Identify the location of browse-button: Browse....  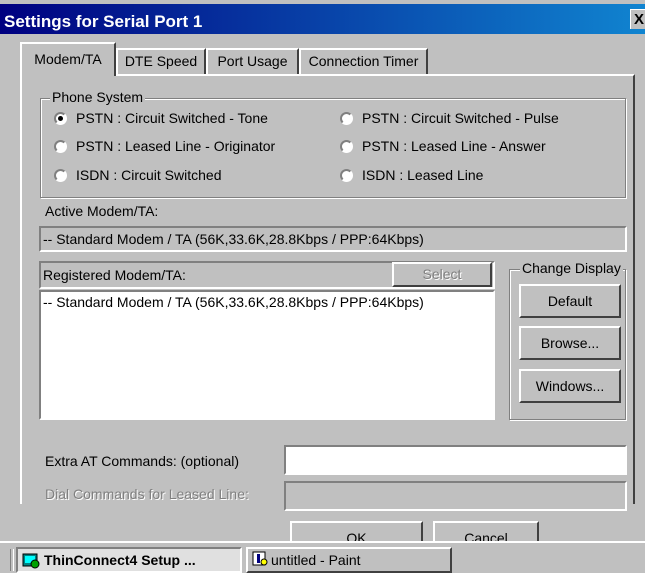
(570, 343).